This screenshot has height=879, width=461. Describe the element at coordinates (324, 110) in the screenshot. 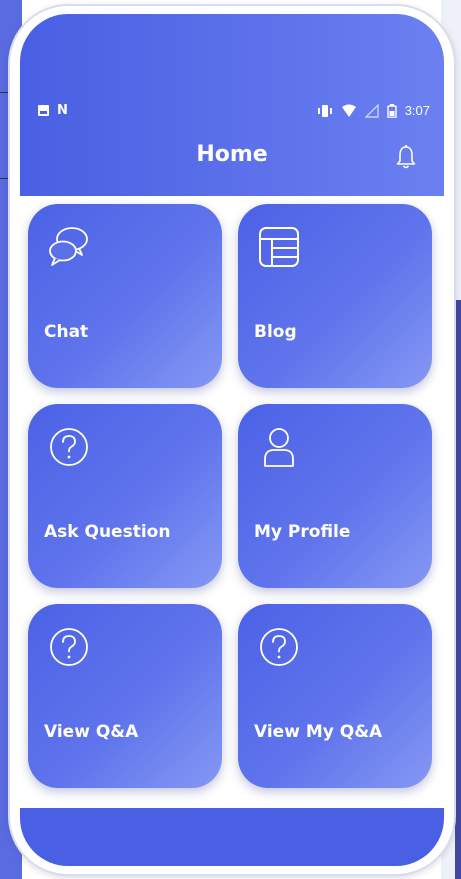

I see `vibrate-icon` at that location.